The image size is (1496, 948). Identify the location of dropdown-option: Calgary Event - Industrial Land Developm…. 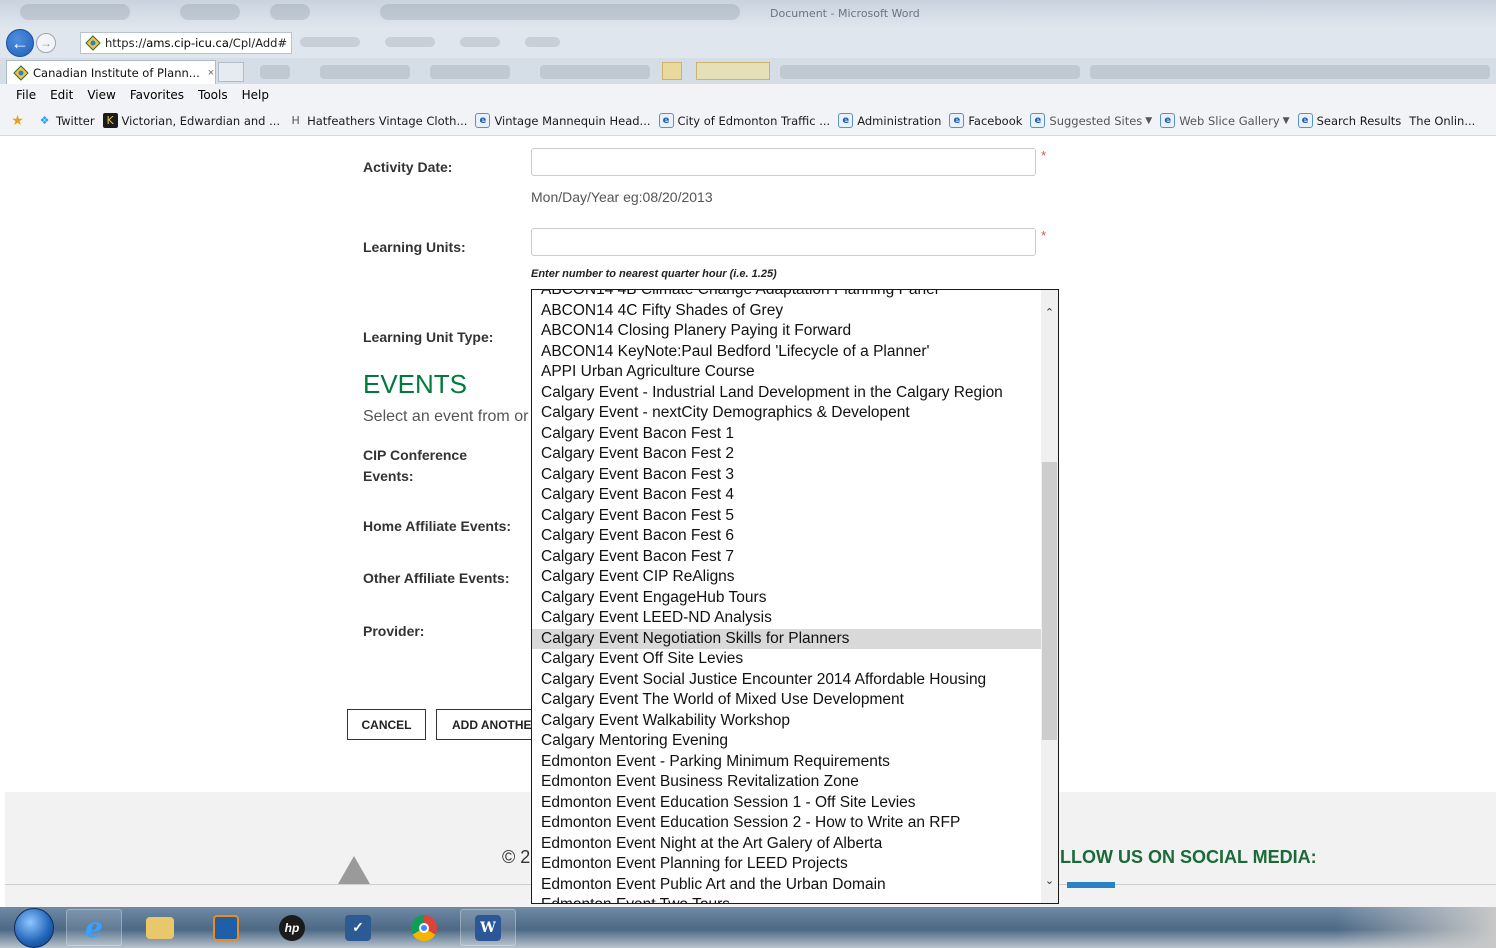
(787, 393).